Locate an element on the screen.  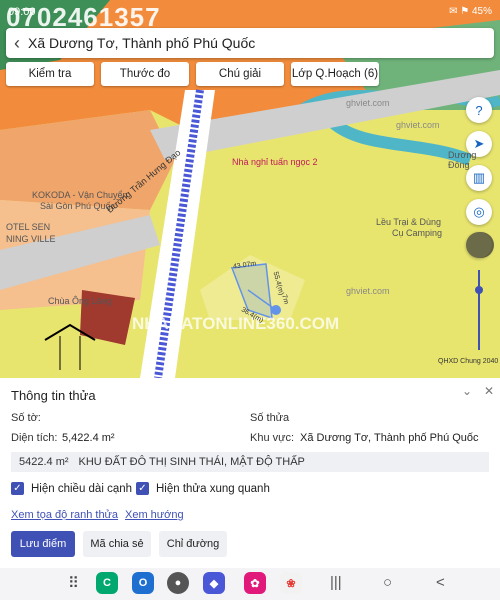
khu-vuc-value: Xã Dương Tơ, Thành phố Phú Quốc is located at coordinates (389, 438).